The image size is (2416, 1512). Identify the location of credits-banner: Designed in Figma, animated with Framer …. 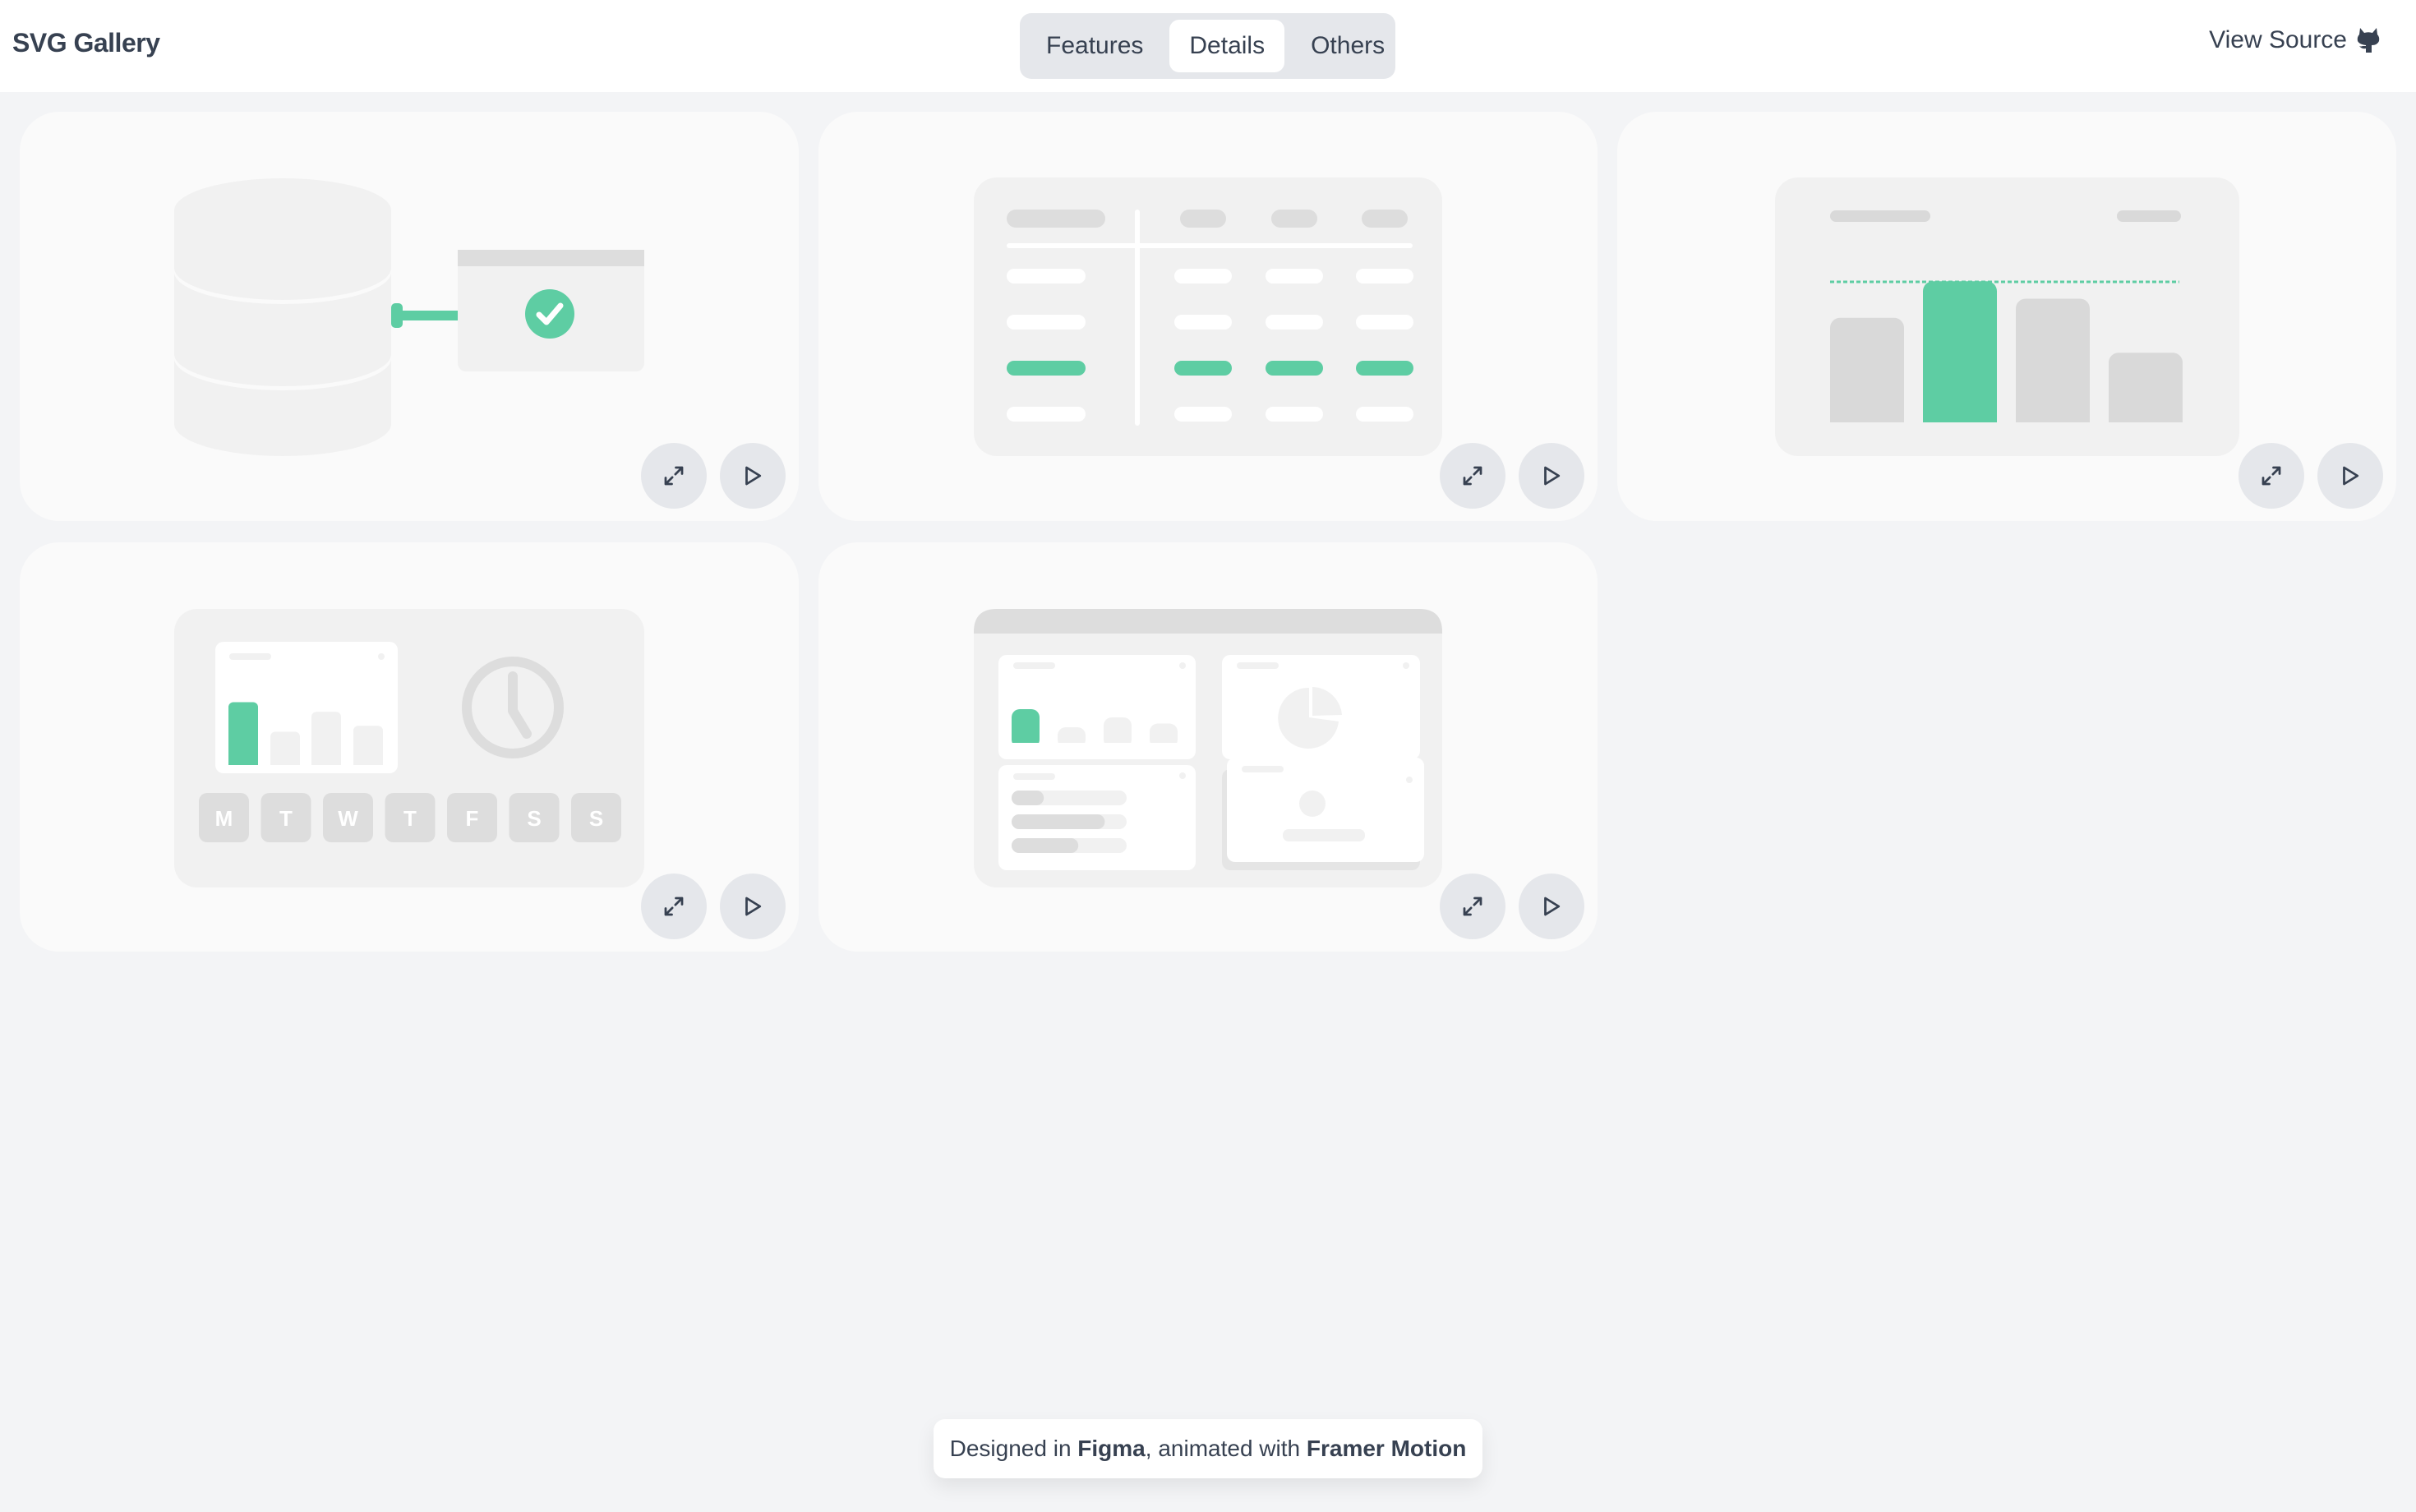
(1208, 1449).